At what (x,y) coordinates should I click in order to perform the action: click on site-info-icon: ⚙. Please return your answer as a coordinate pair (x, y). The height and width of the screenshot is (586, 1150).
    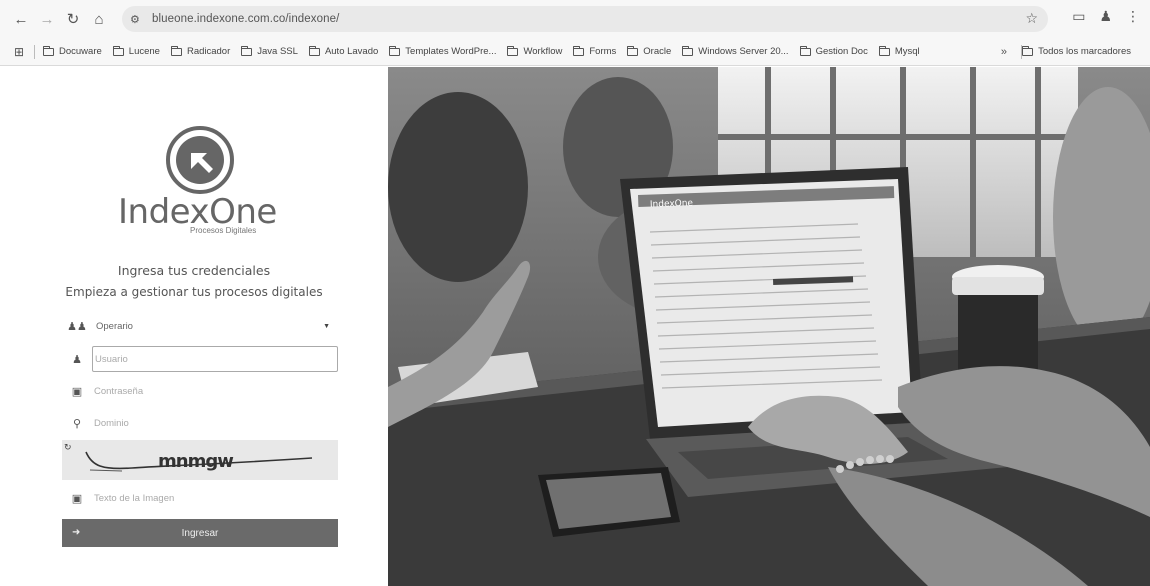
    Looking at the image, I should click on (139, 19).